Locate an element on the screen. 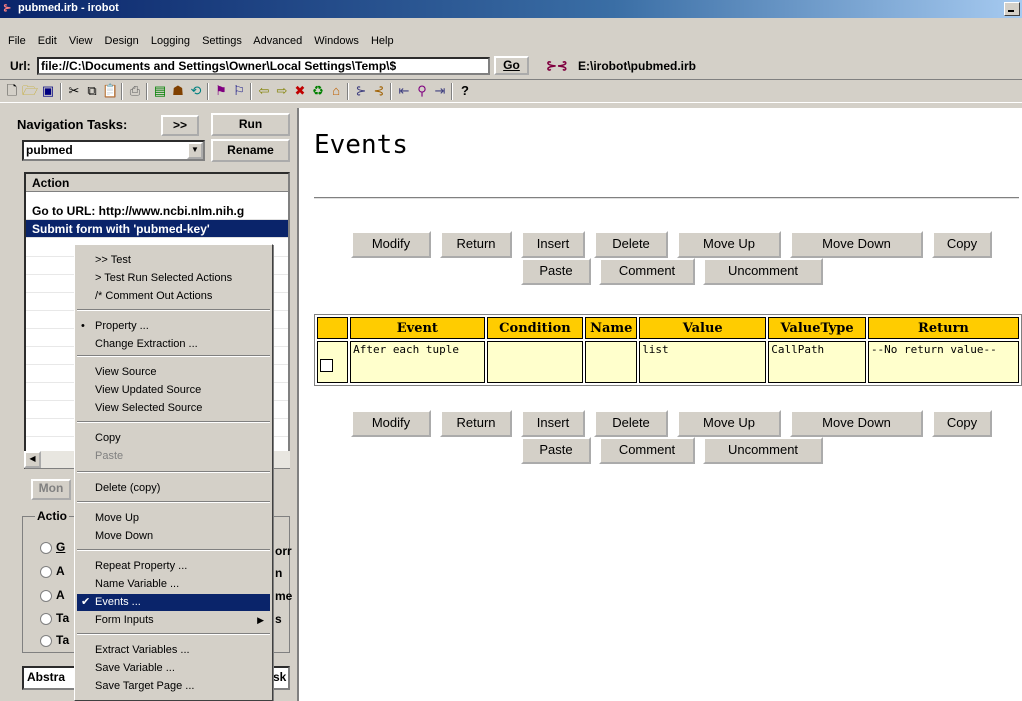  menu-item-test-run-selected-actions: > Test Run Selected Actions is located at coordinates (173, 278).